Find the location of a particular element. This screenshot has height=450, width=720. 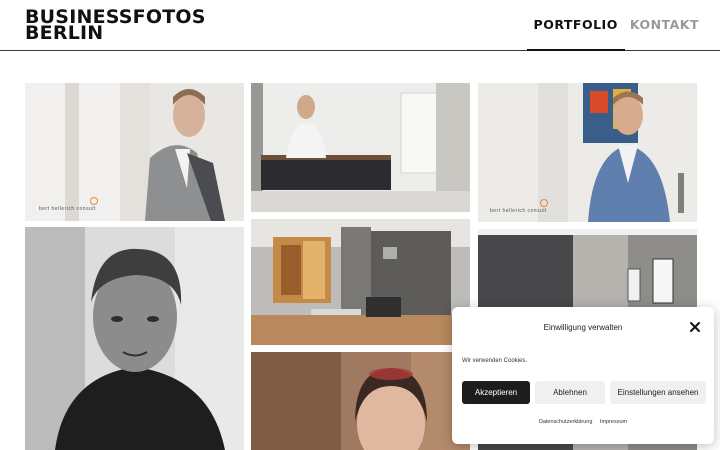

cookie-dialog-title: Einwilligung verwalten is located at coordinates (583, 327).